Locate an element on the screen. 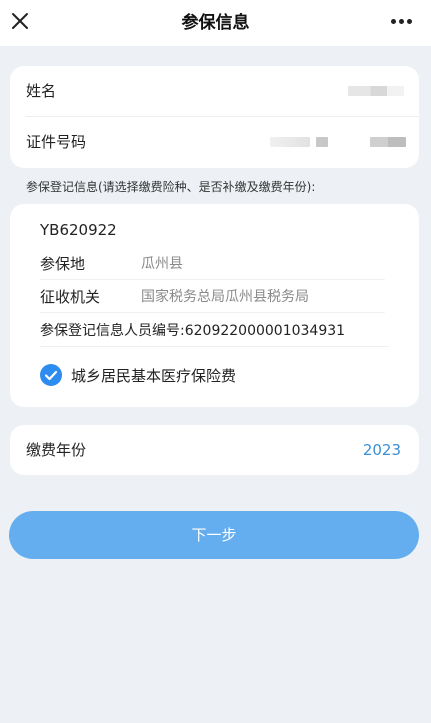 This screenshot has height=723, width=431. section-hint: 参保登记信息(请选择缴费险种、是否补缴及缴费年份): is located at coordinates (171, 187).